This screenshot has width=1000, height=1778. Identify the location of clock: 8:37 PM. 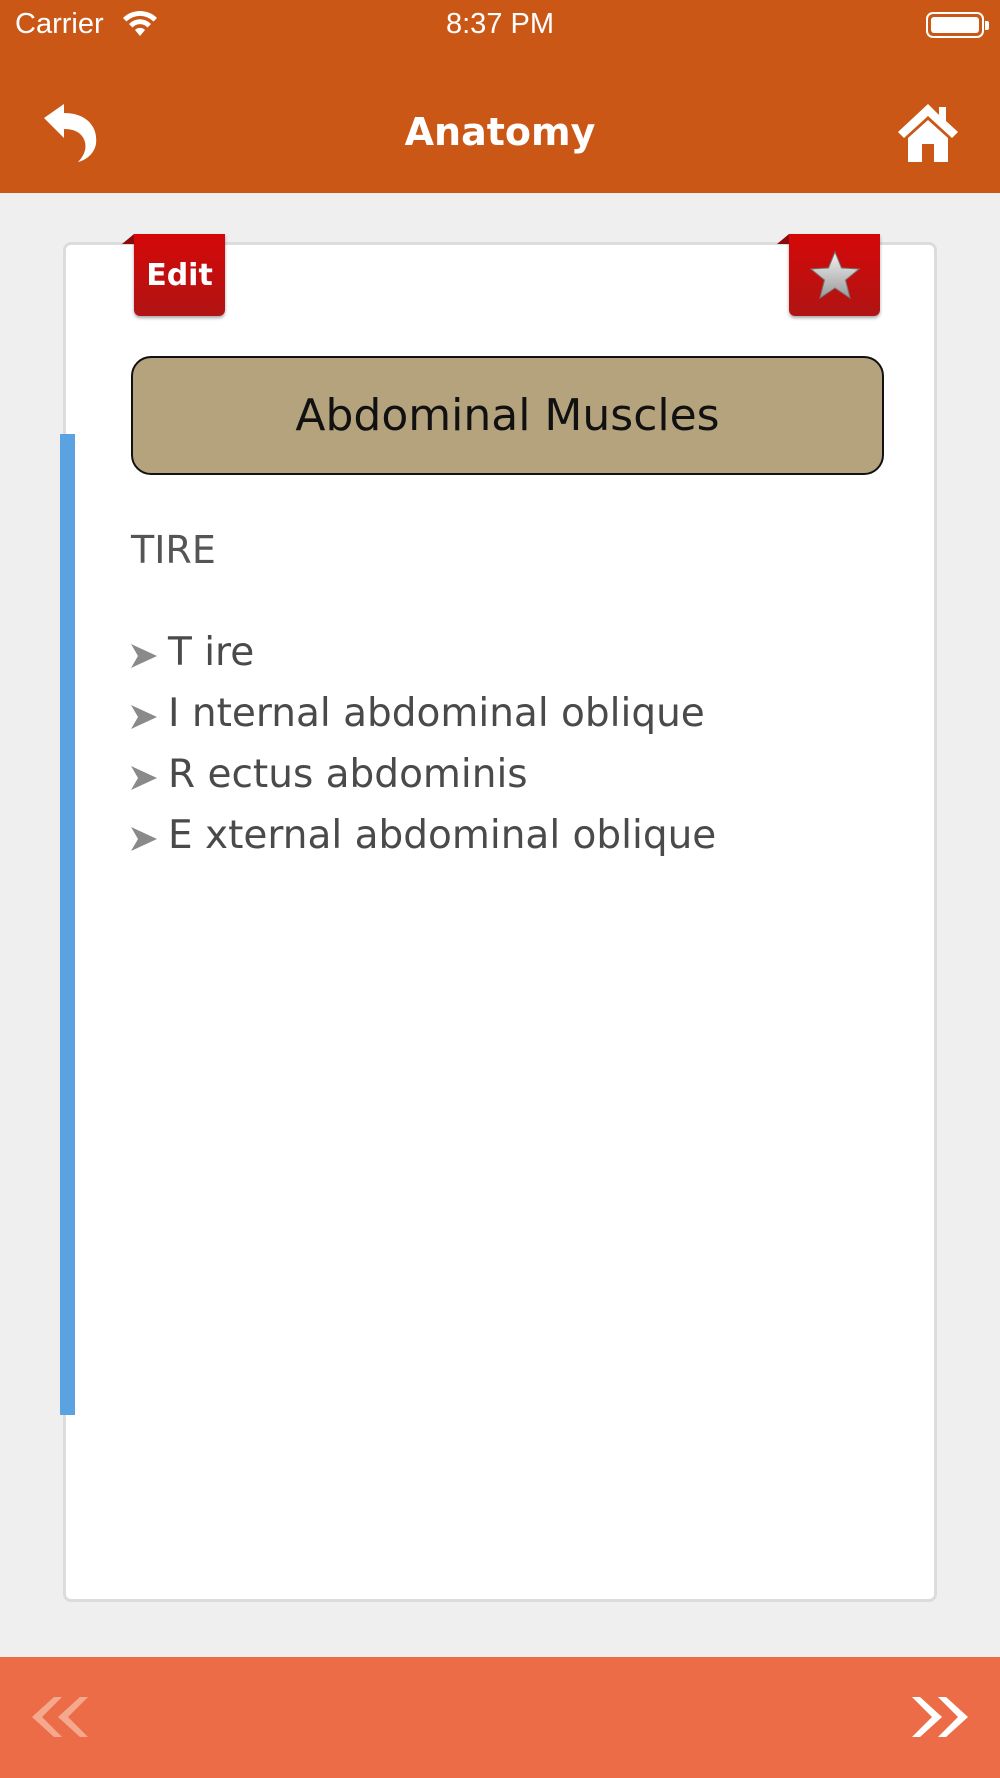
(500, 24).